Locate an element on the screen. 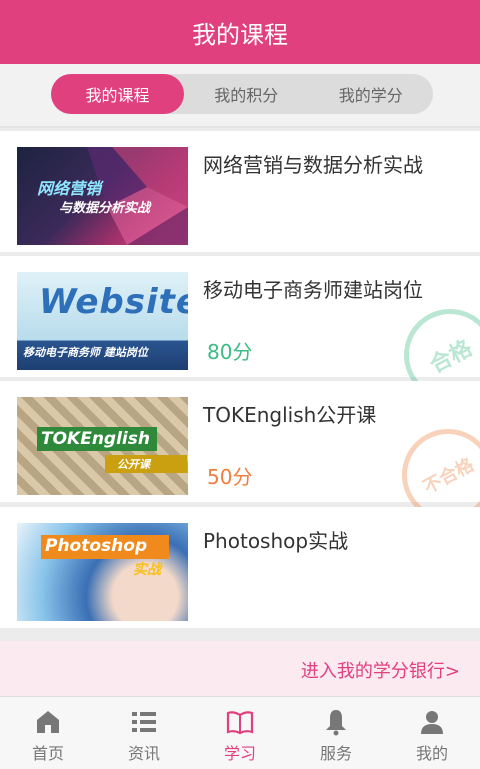 This screenshot has height=769, width=480. nav-mine: 我的 is located at coordinates (432, 733).